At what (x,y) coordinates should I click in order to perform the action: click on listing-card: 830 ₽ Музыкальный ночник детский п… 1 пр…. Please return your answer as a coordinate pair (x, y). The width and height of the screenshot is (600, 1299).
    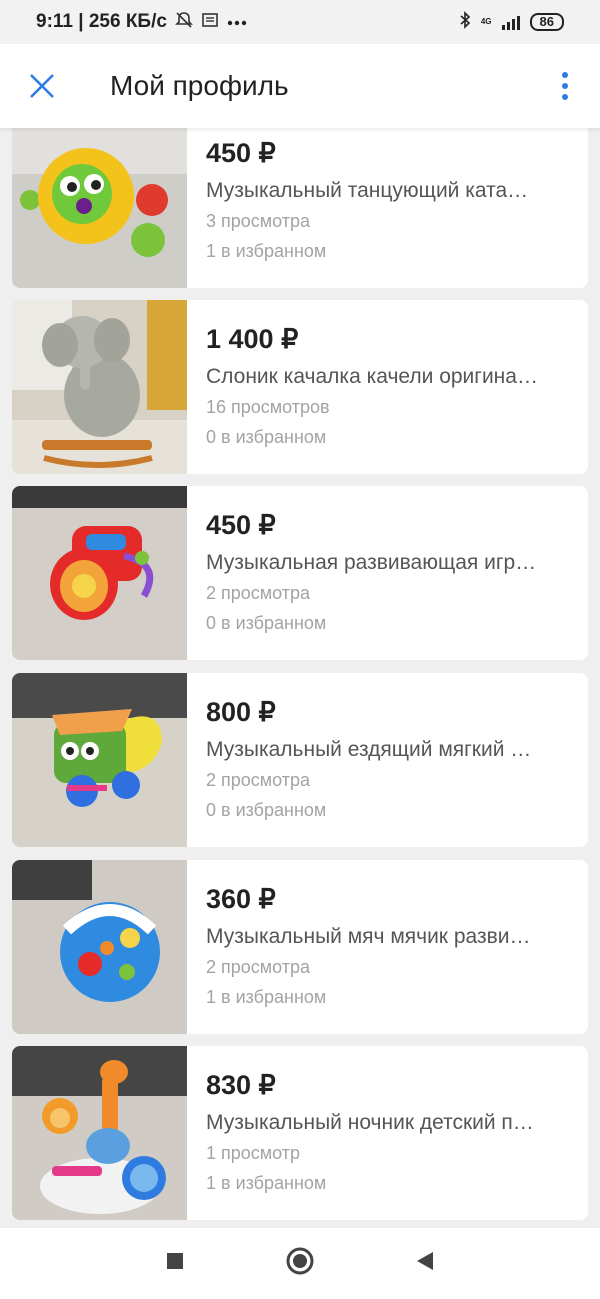
    Looking at the image, I should click on (300, 1133).